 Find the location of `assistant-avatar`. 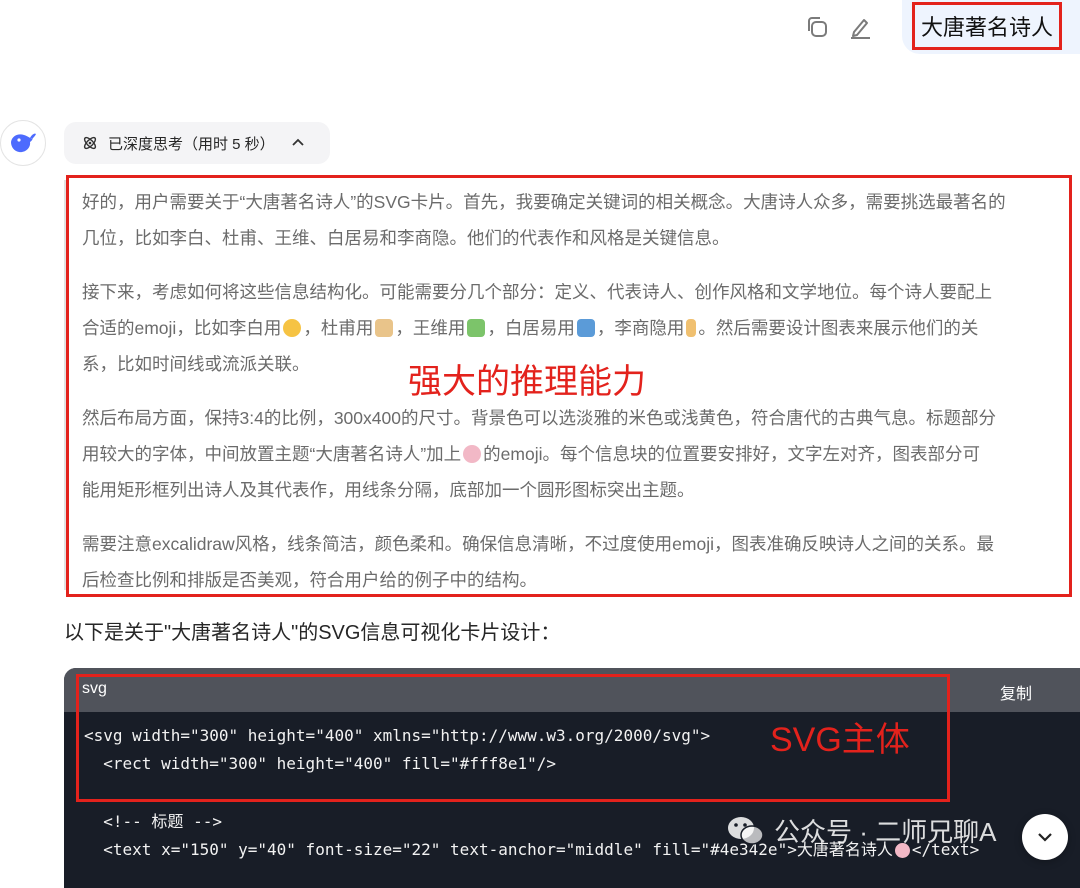

assistant-avatar is located at coordinates (23, 143).